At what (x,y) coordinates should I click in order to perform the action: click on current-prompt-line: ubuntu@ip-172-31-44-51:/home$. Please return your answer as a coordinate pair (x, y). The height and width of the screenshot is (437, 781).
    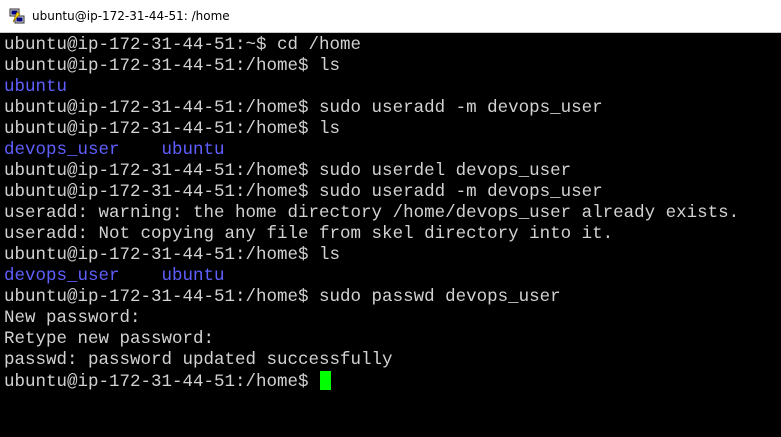
    Looking at the image, I should click on (392, 381).